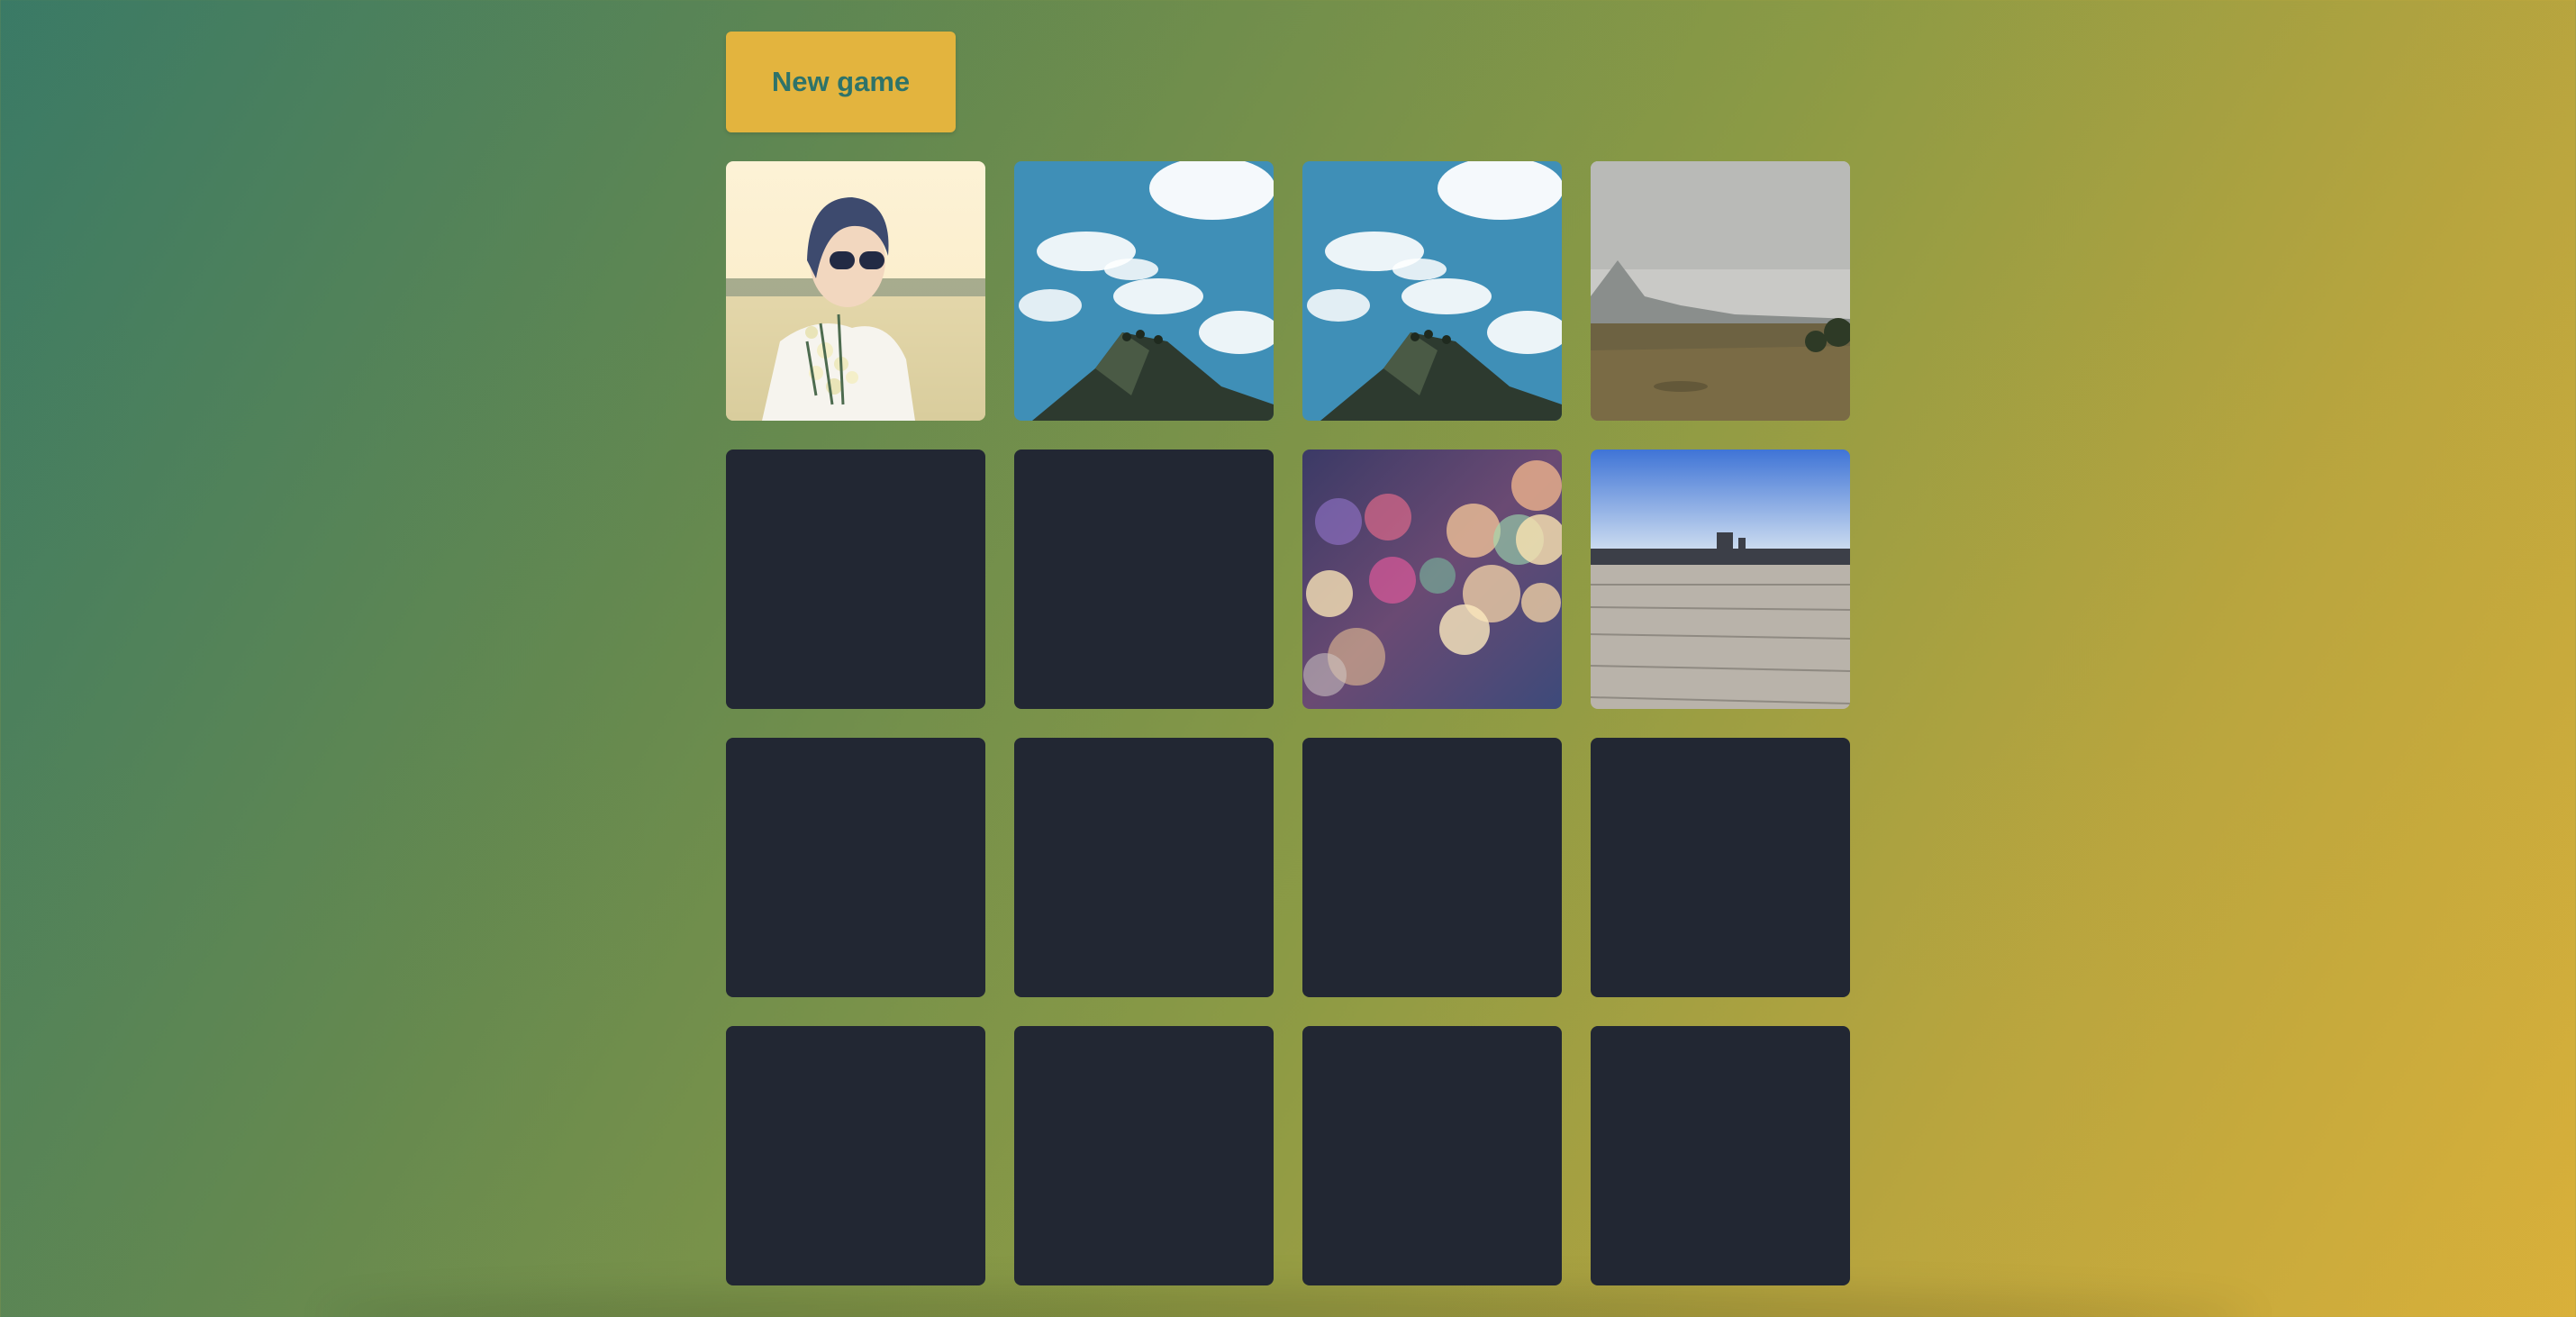  Describe the element at coordinates (841, 82) in the screenshot. I see `new-game-button: New game` at that location.